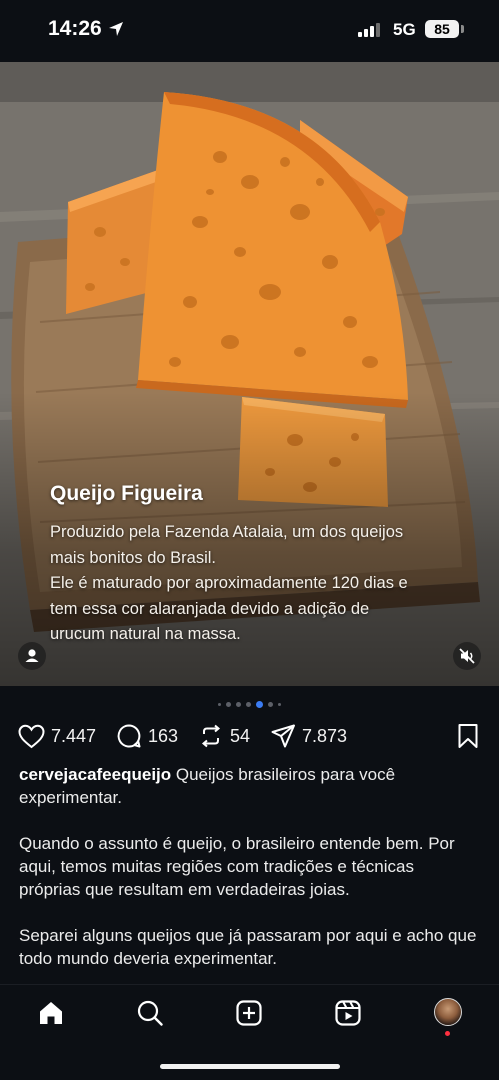  Describe the element at coordinates (126, 493) in the screenshot. I see `overlay-title: Queijo Figueira` at that location.